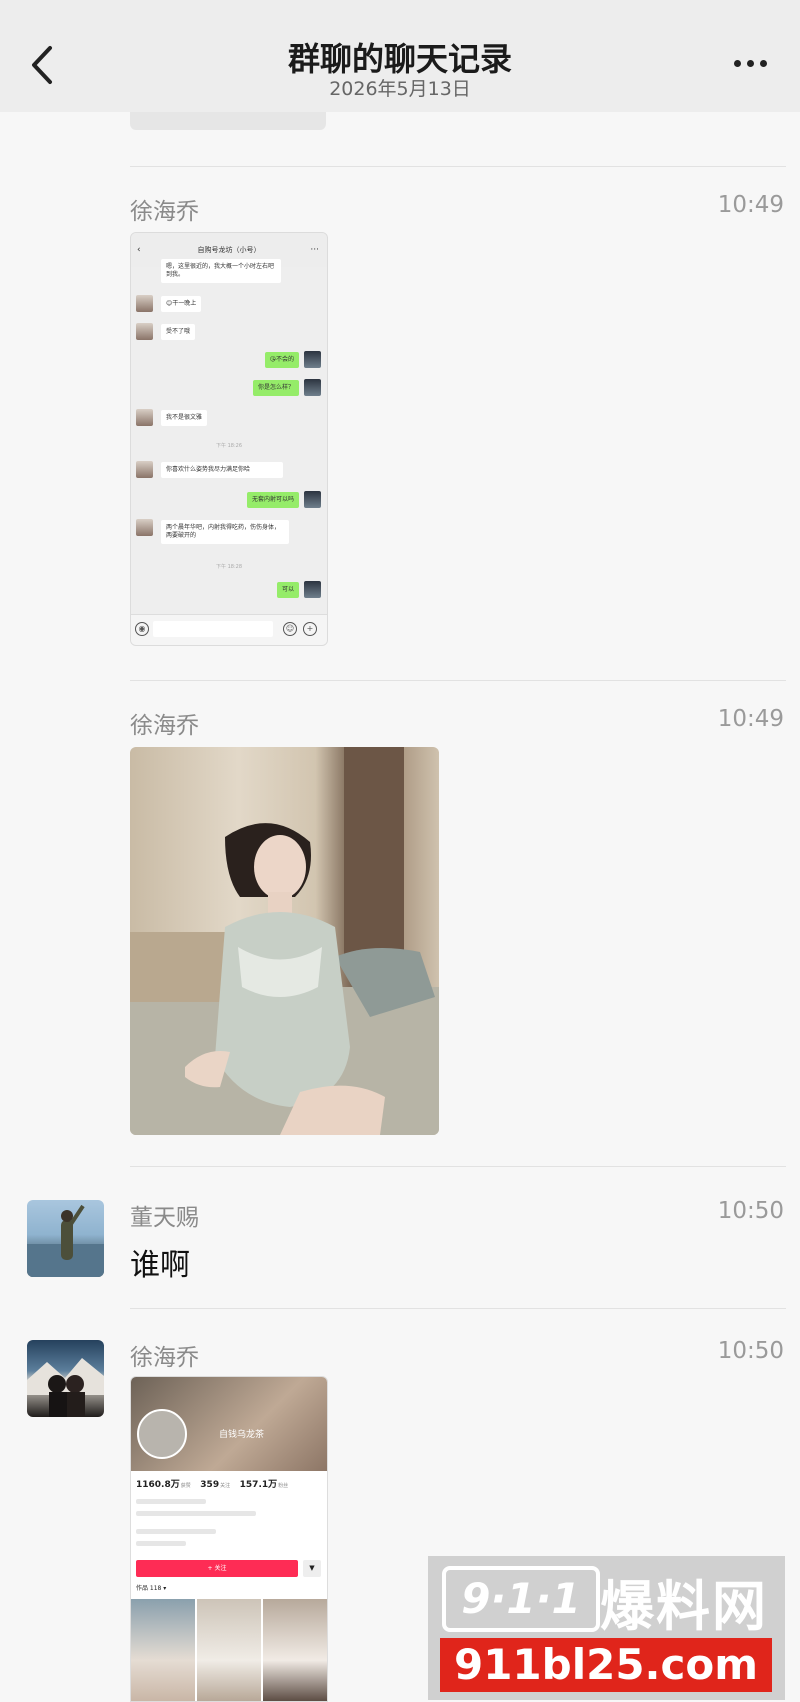 This screenshot has height=1702, width=800. Describe the element at coordinates (283, 1486) in the screenshot. I see `stat-label: 粉丝` at that location.